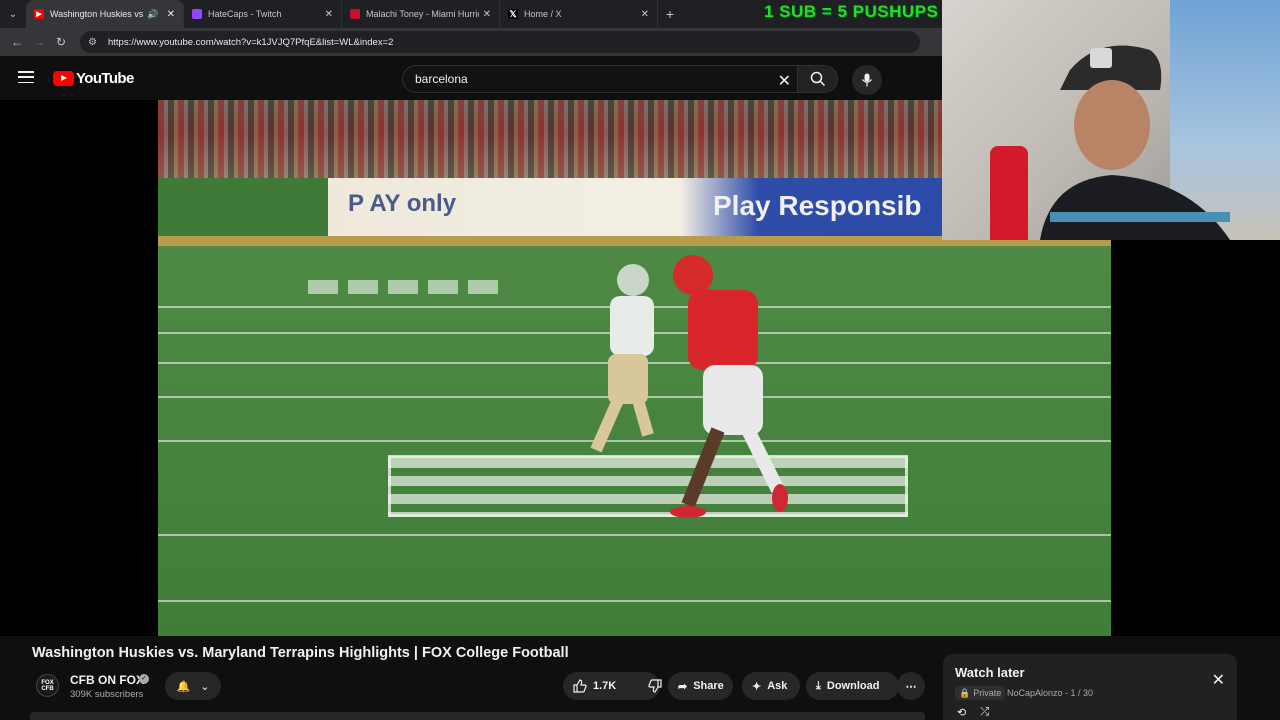 Image resolution: width=1280 pixels, height=720 pixels. I want to click on like-button: 1.7K, so click(594, 686).